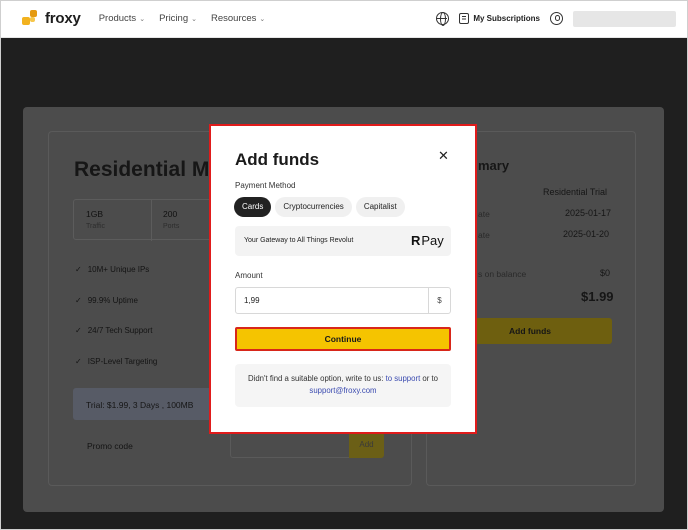 Image resolution: width=688 pixels, height=530 pixels. I want to click on revolut-pay-option: Your Gateway to All Things Revolut R Pay, so click(343, 241).